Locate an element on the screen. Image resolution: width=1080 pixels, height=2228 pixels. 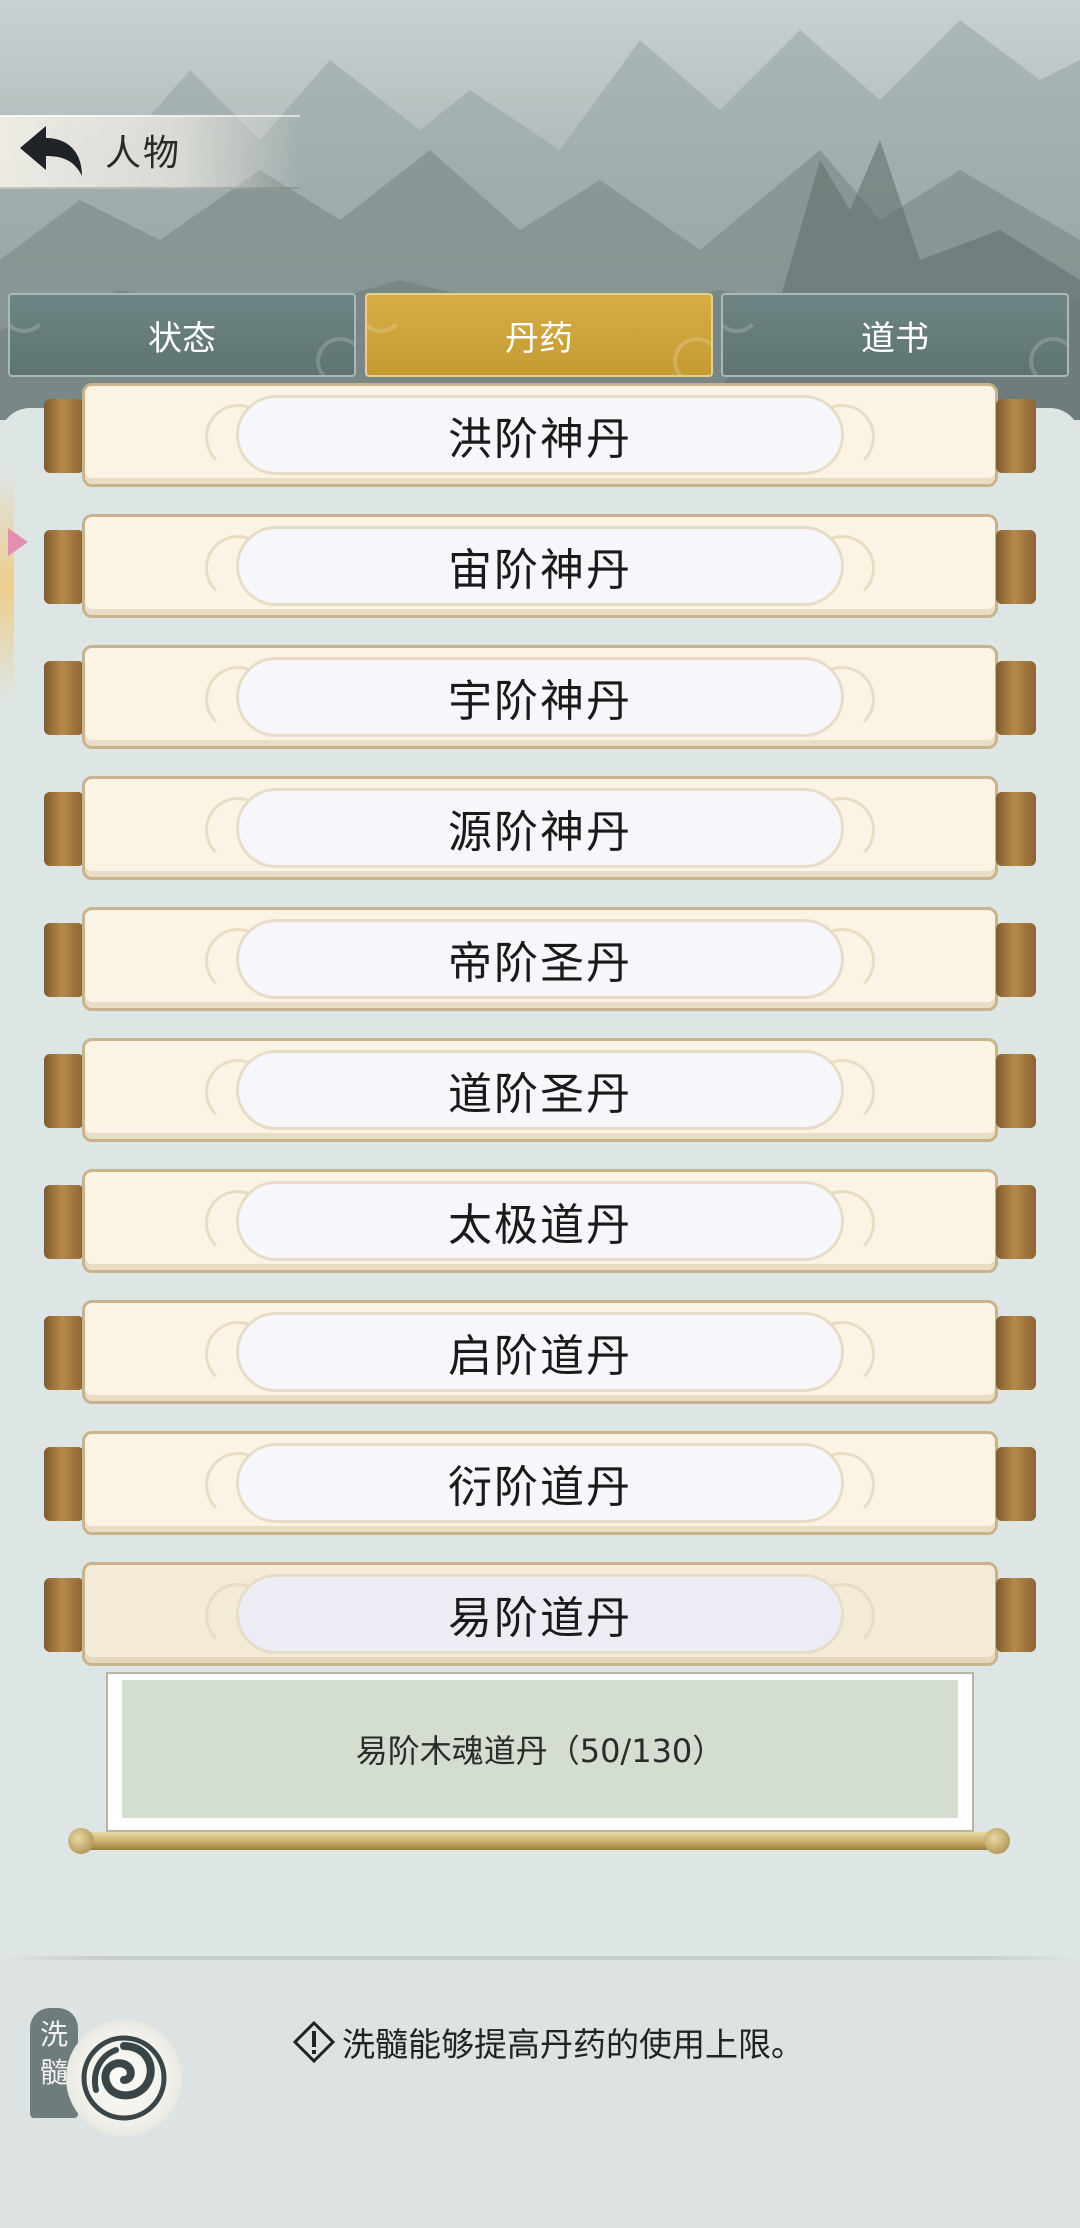
pill-label: 太极道丹 is located at coordinates (540, 1221).